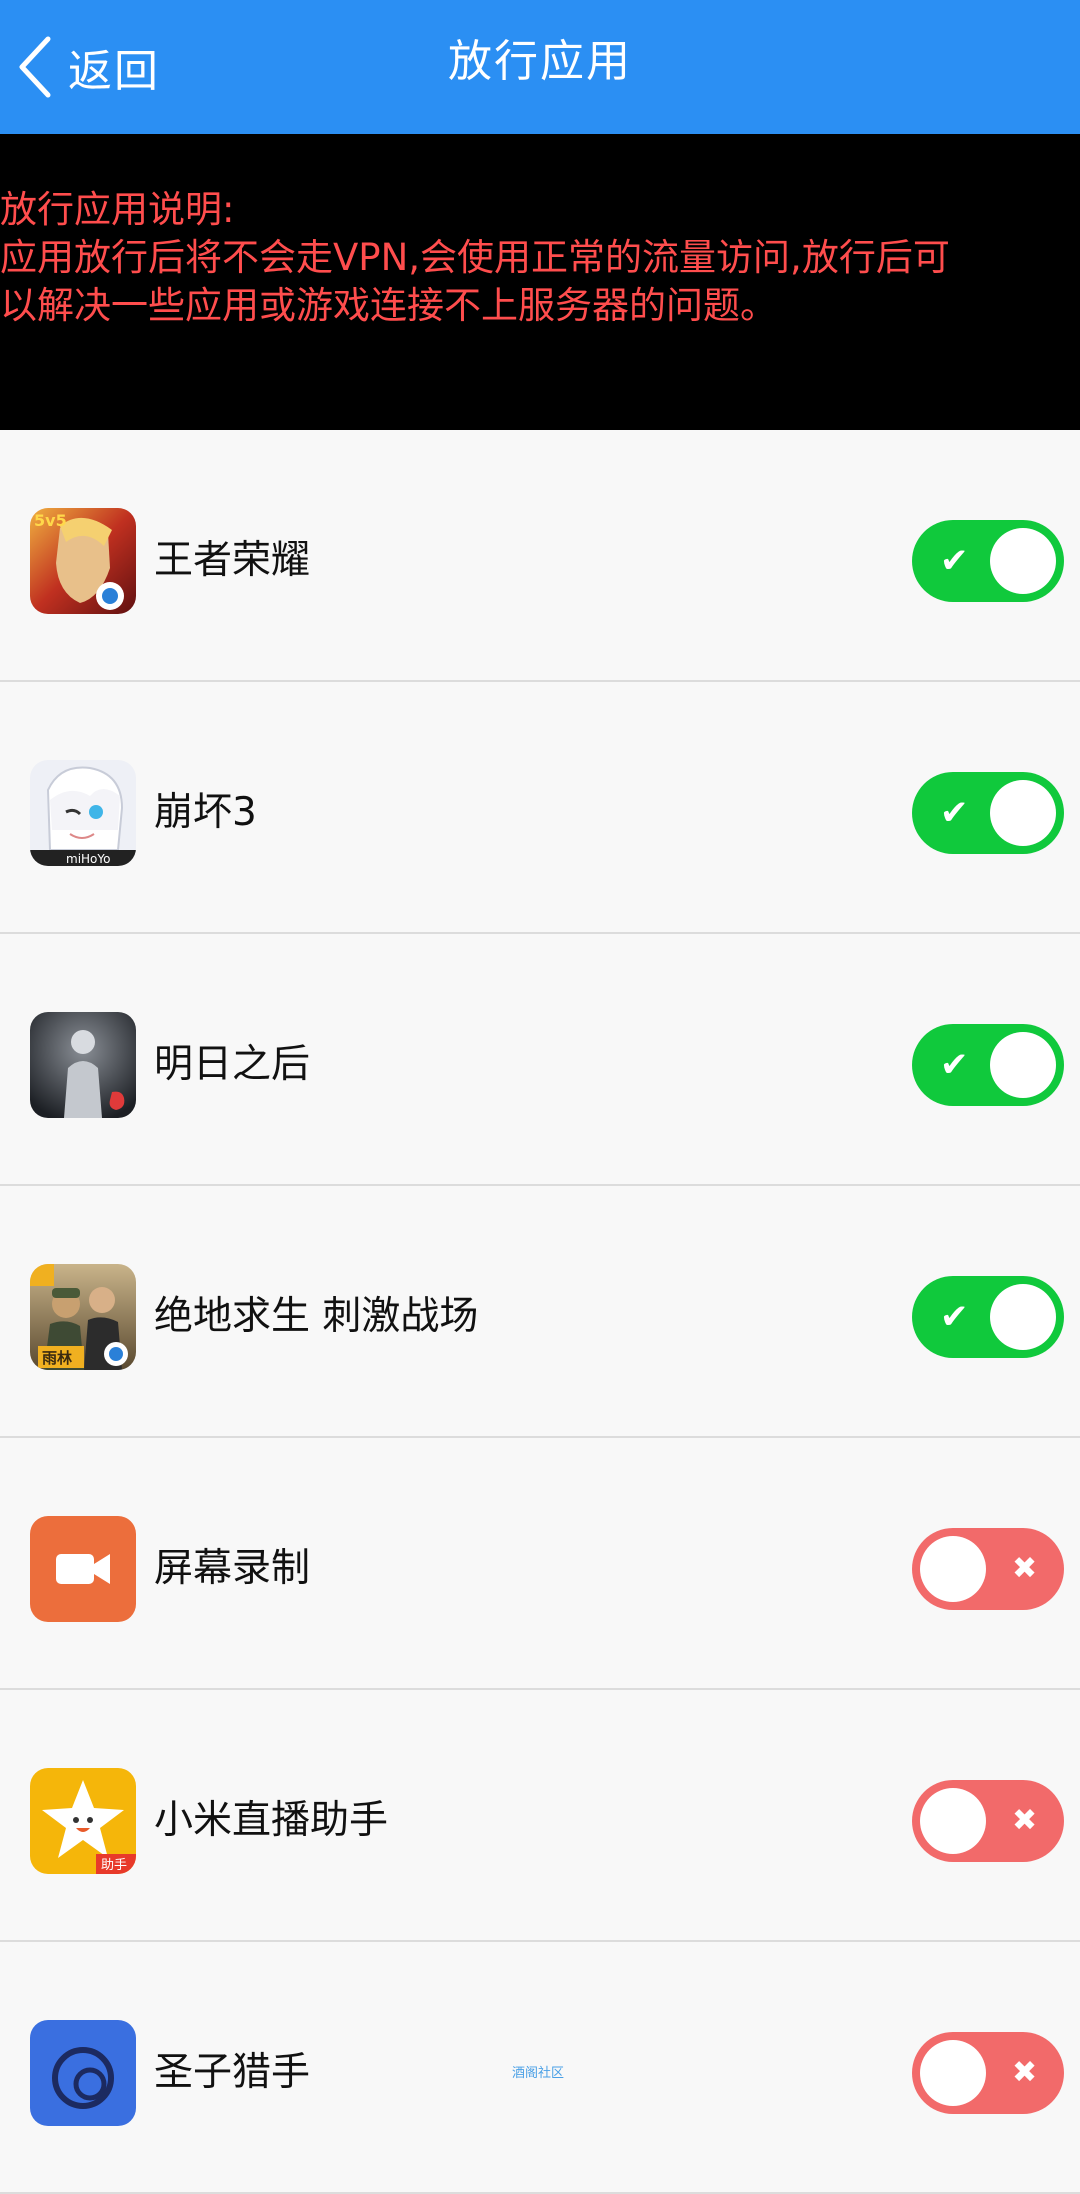 Image resolution: width=1080 pixels, height=2194 pixels. What do you see at coordinates (475, 257) in the screenshot?
I see `notice-line: 应用放行后将不会走VPN,会使用正常的流量访问,放行后可` at bounding box center [475, 257].